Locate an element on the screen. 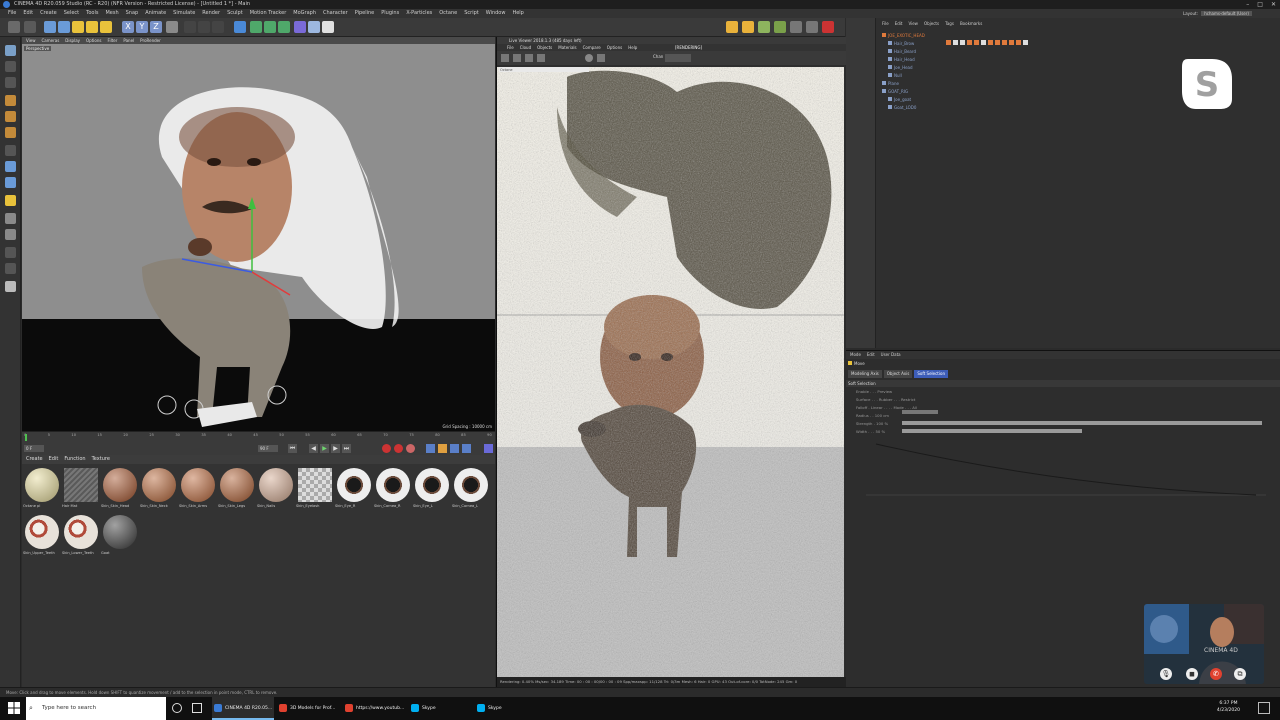 This screenshot has width=1280, height=720. timeline-playhead is located at coordinates (26, 437).